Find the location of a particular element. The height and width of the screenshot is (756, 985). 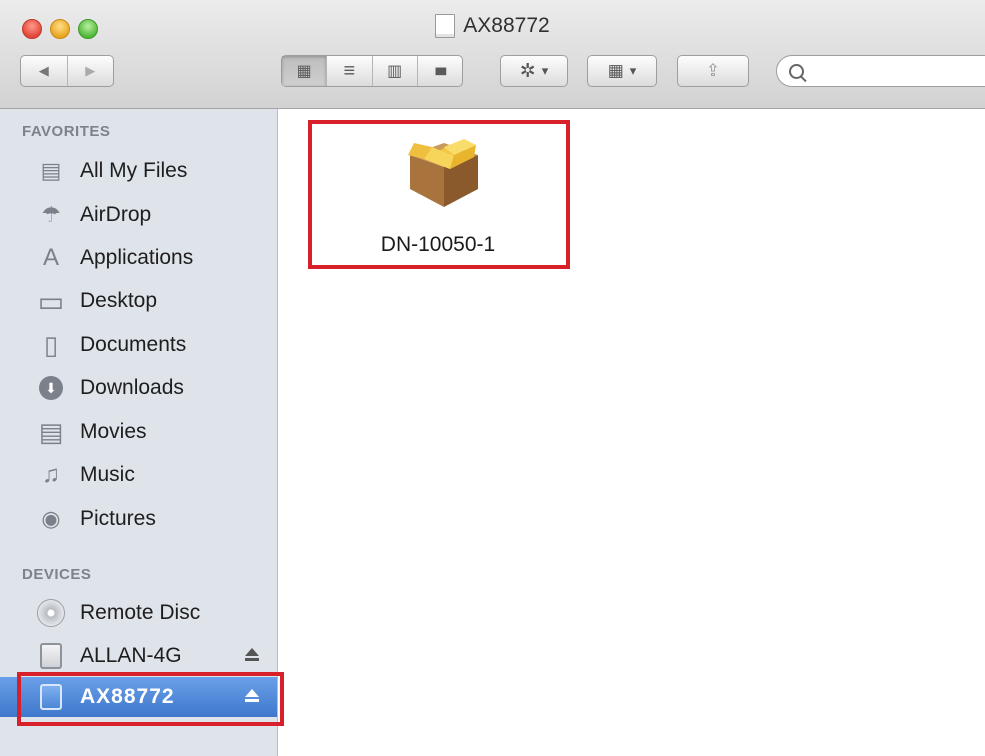

sidebar-item-movies: ▤ Movies is located at coordinates (138, 432).